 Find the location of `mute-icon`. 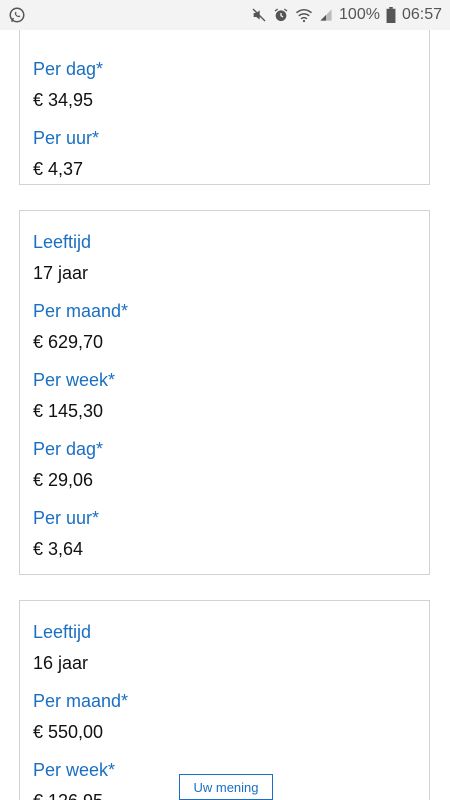

mute-icon is located at coordinates (259, 15).